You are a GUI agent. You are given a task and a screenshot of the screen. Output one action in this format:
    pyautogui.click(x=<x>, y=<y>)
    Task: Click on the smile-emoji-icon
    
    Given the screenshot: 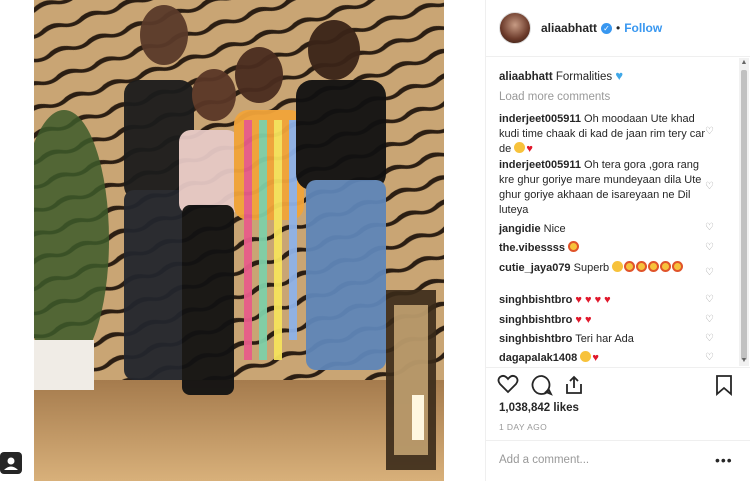 What is the action you would take?
    pyautogui.click(x=586, y=356)
    